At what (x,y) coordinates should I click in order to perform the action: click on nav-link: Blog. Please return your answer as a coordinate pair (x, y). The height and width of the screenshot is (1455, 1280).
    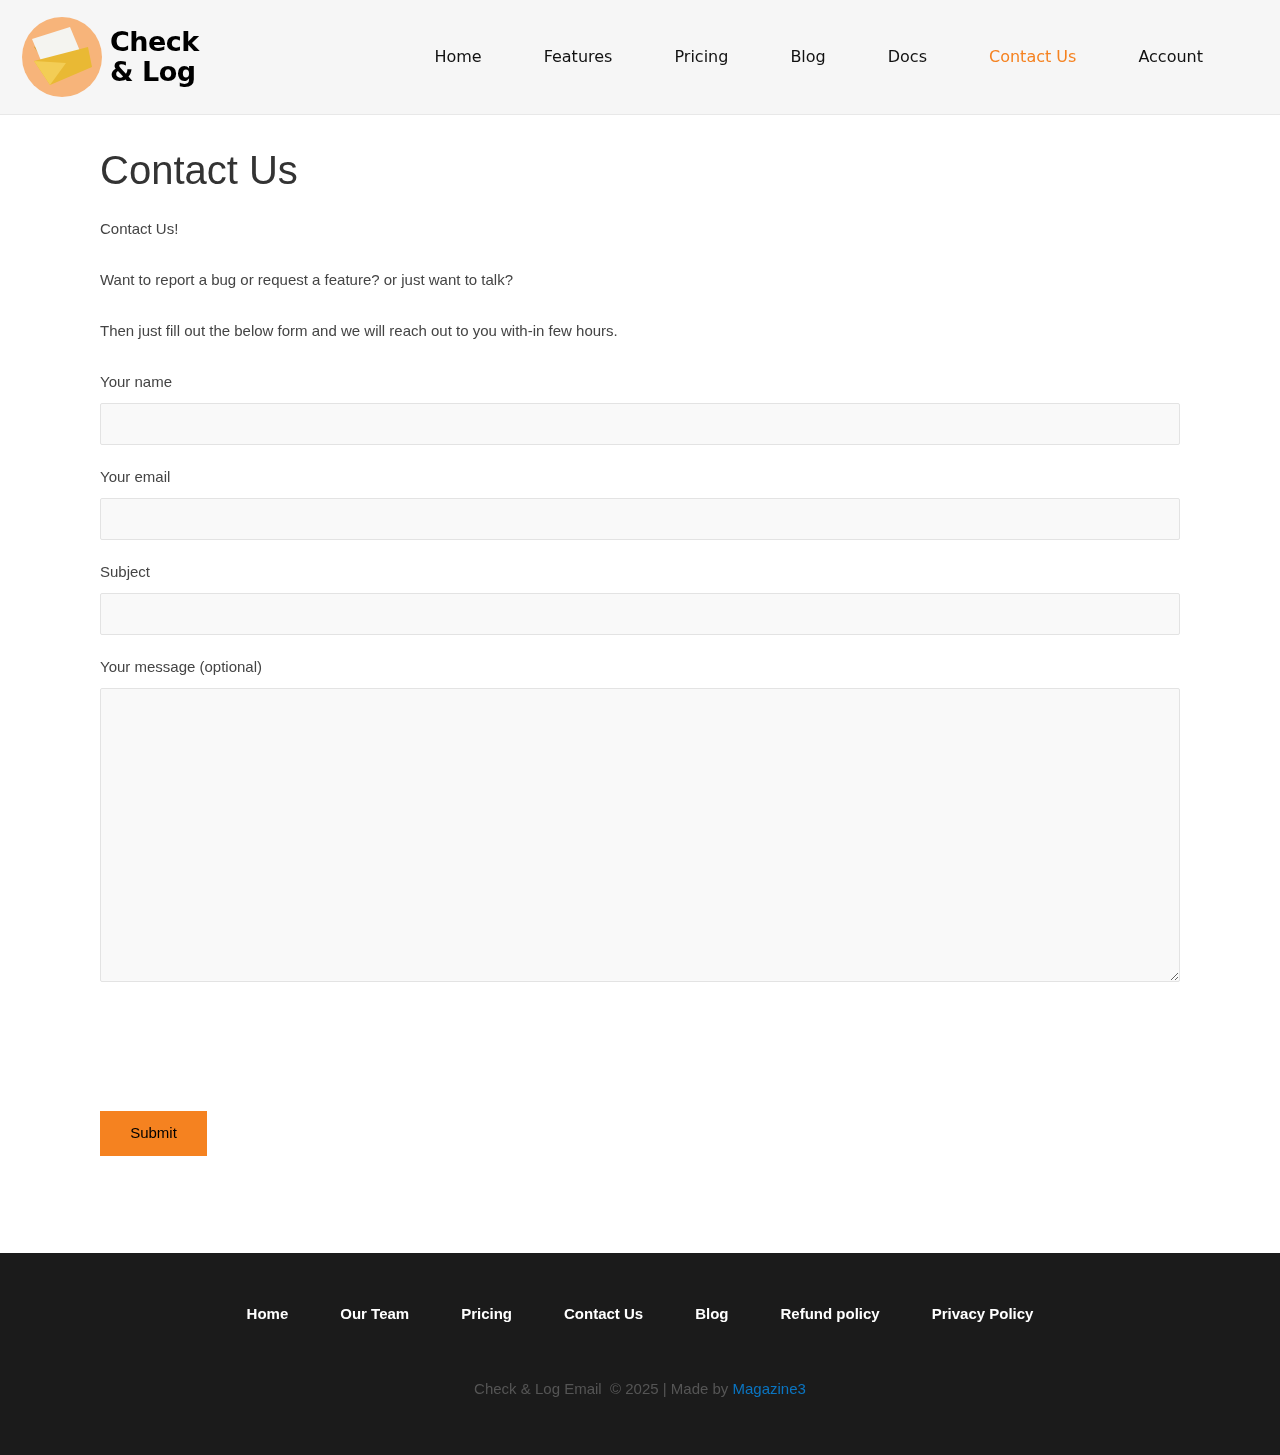
    Looking at the image, I should click on (808, 57).